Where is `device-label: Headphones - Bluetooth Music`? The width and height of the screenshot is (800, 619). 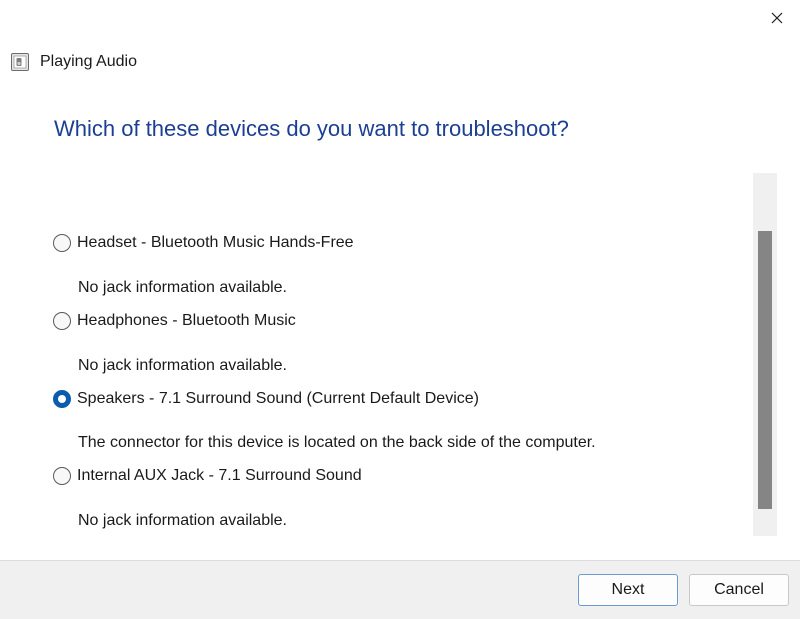 device-label: Headphones - Bluetooth Music is located at coordinates (186, 320).